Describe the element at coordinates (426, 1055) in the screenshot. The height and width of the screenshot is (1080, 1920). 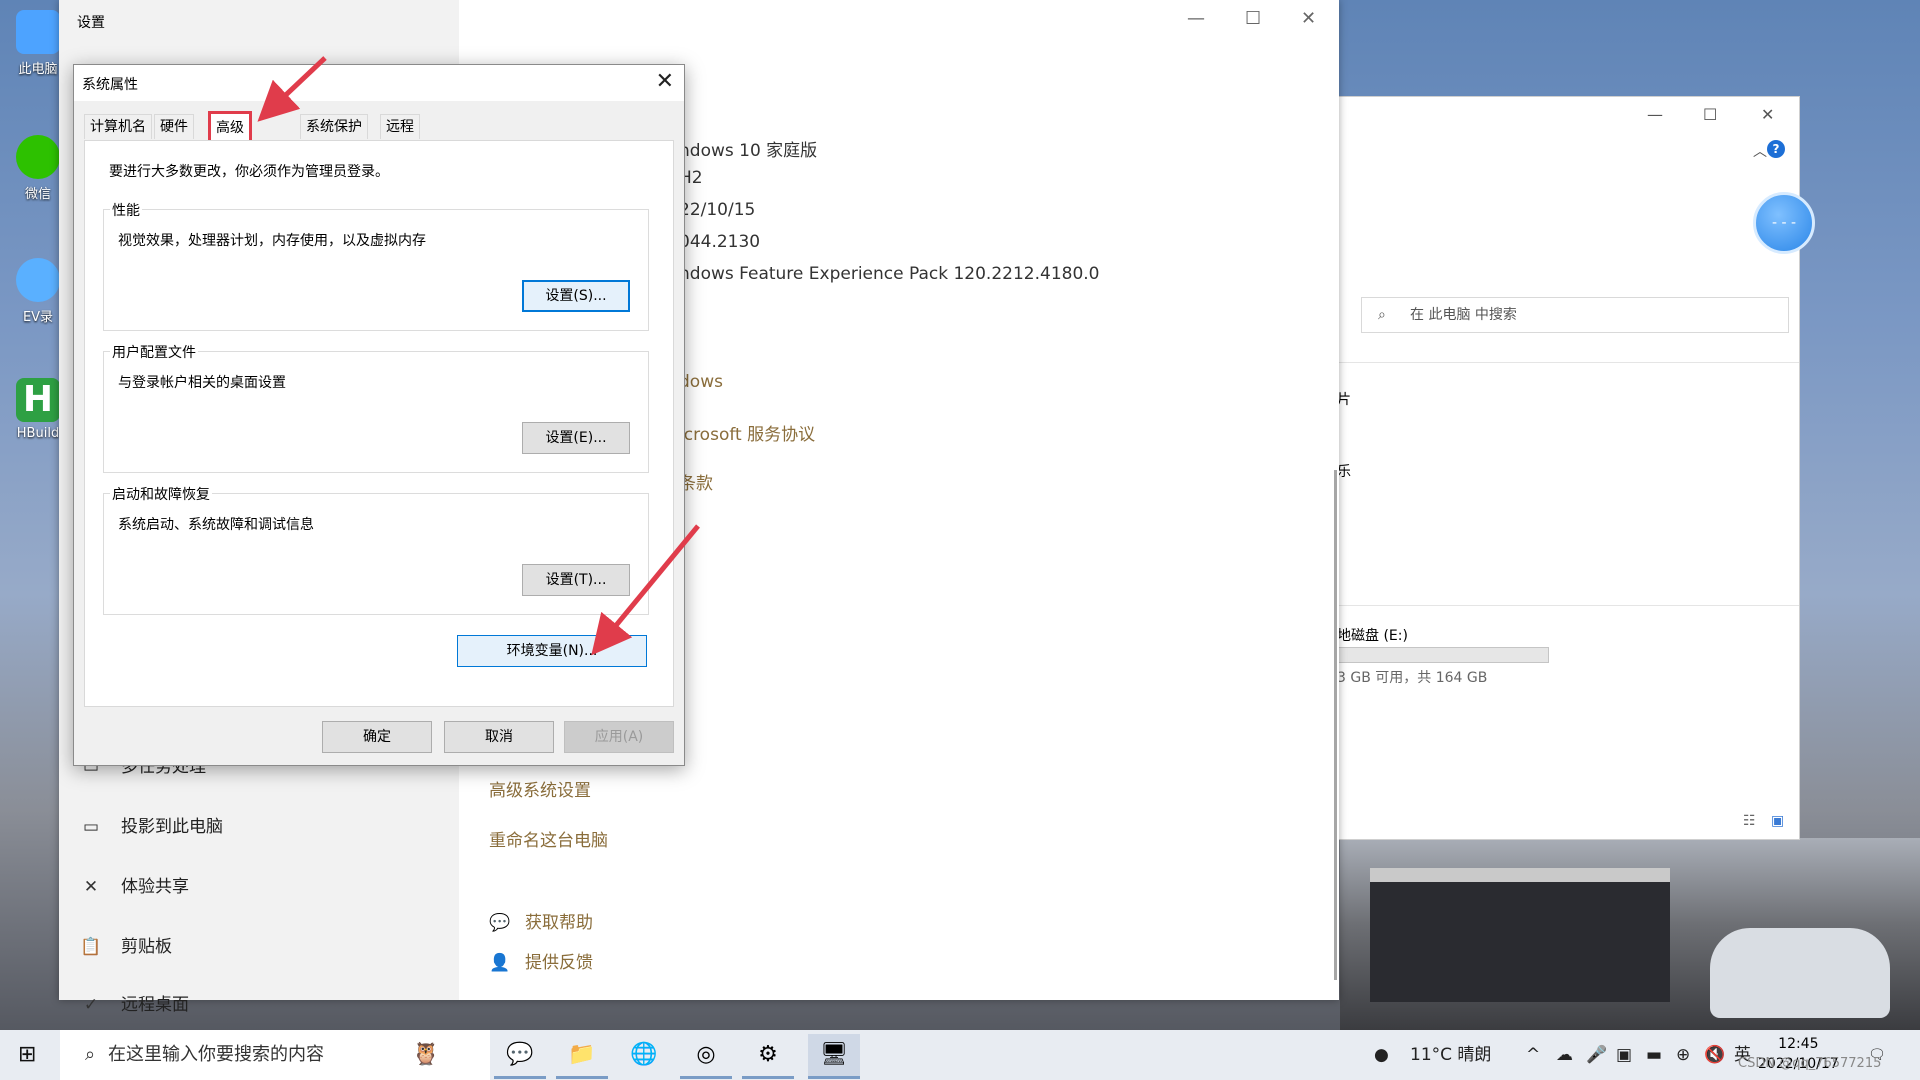
I see `owl-search-icon: 🦉` at that location.